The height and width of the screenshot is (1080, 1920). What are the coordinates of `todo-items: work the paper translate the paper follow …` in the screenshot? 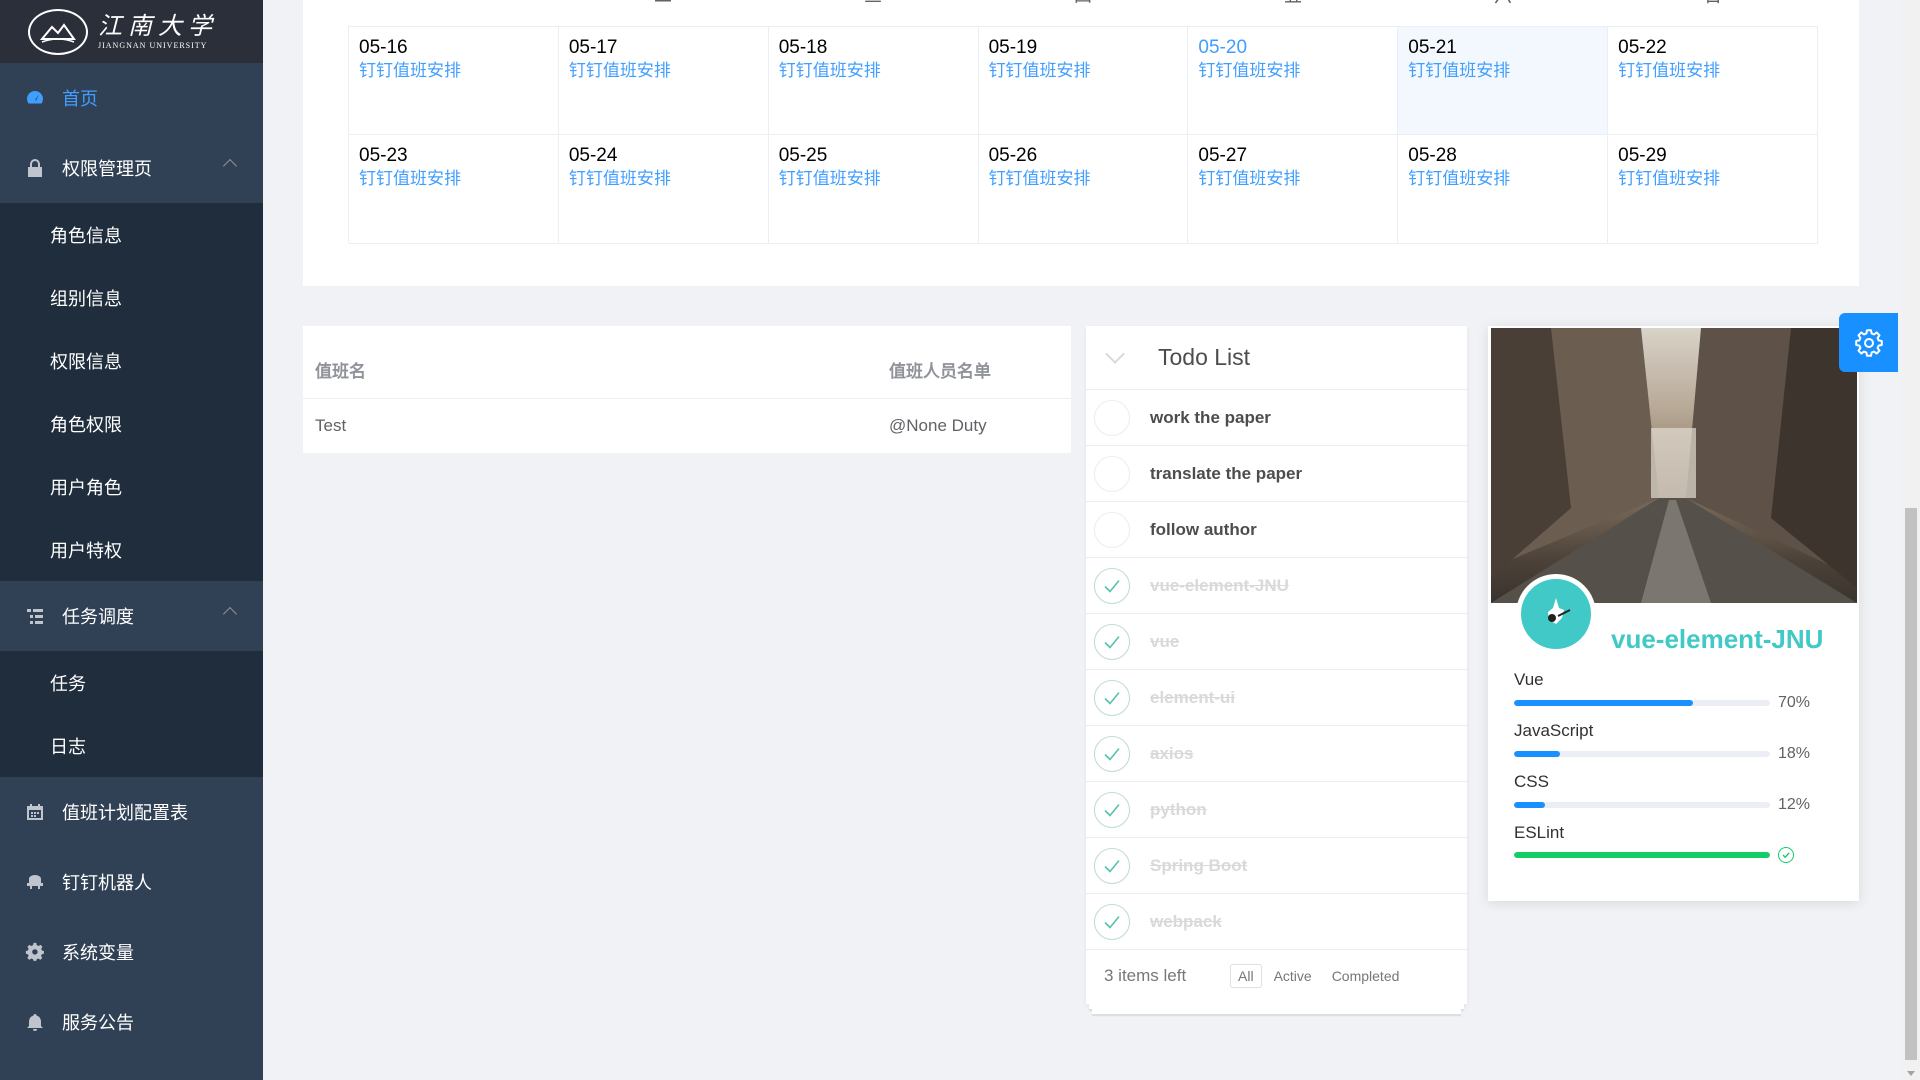 It's located at (1276, 670).